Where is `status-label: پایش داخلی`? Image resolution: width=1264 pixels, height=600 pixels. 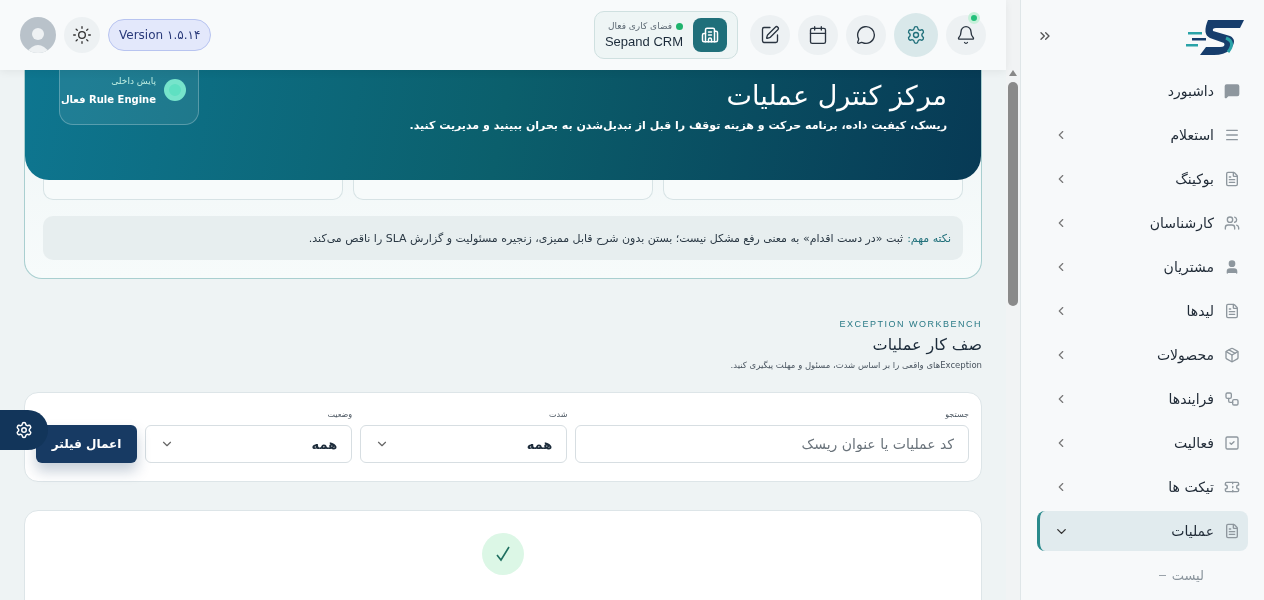 status-label: پایش داخلی is located at coordinates (133, 80).